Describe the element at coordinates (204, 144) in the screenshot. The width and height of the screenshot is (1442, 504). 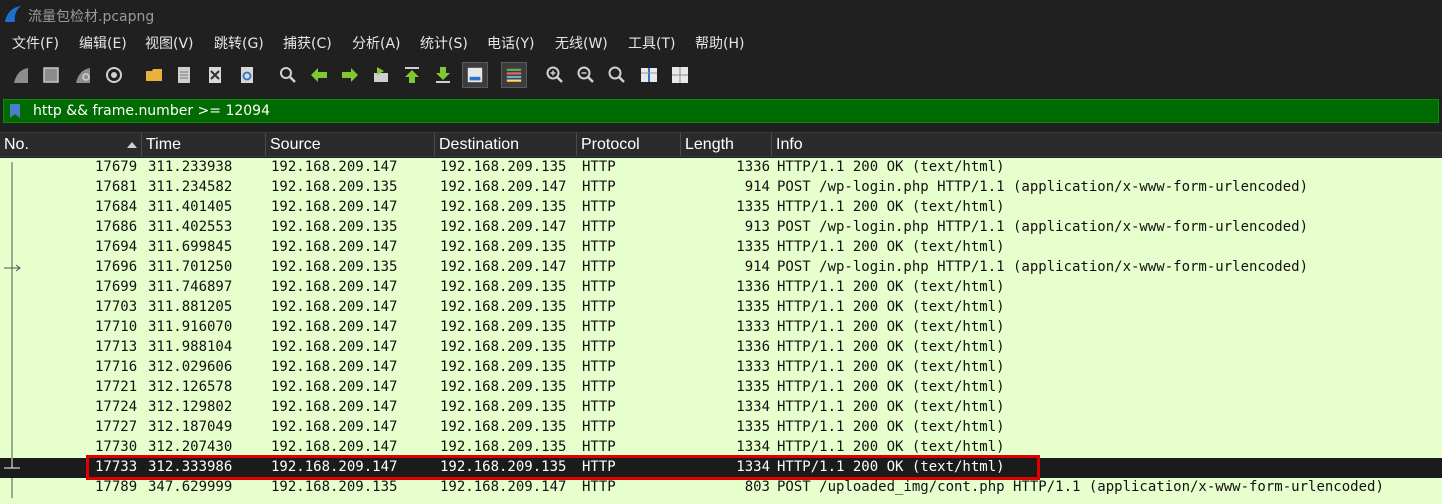
I see `column-header-time: Time` at that location.